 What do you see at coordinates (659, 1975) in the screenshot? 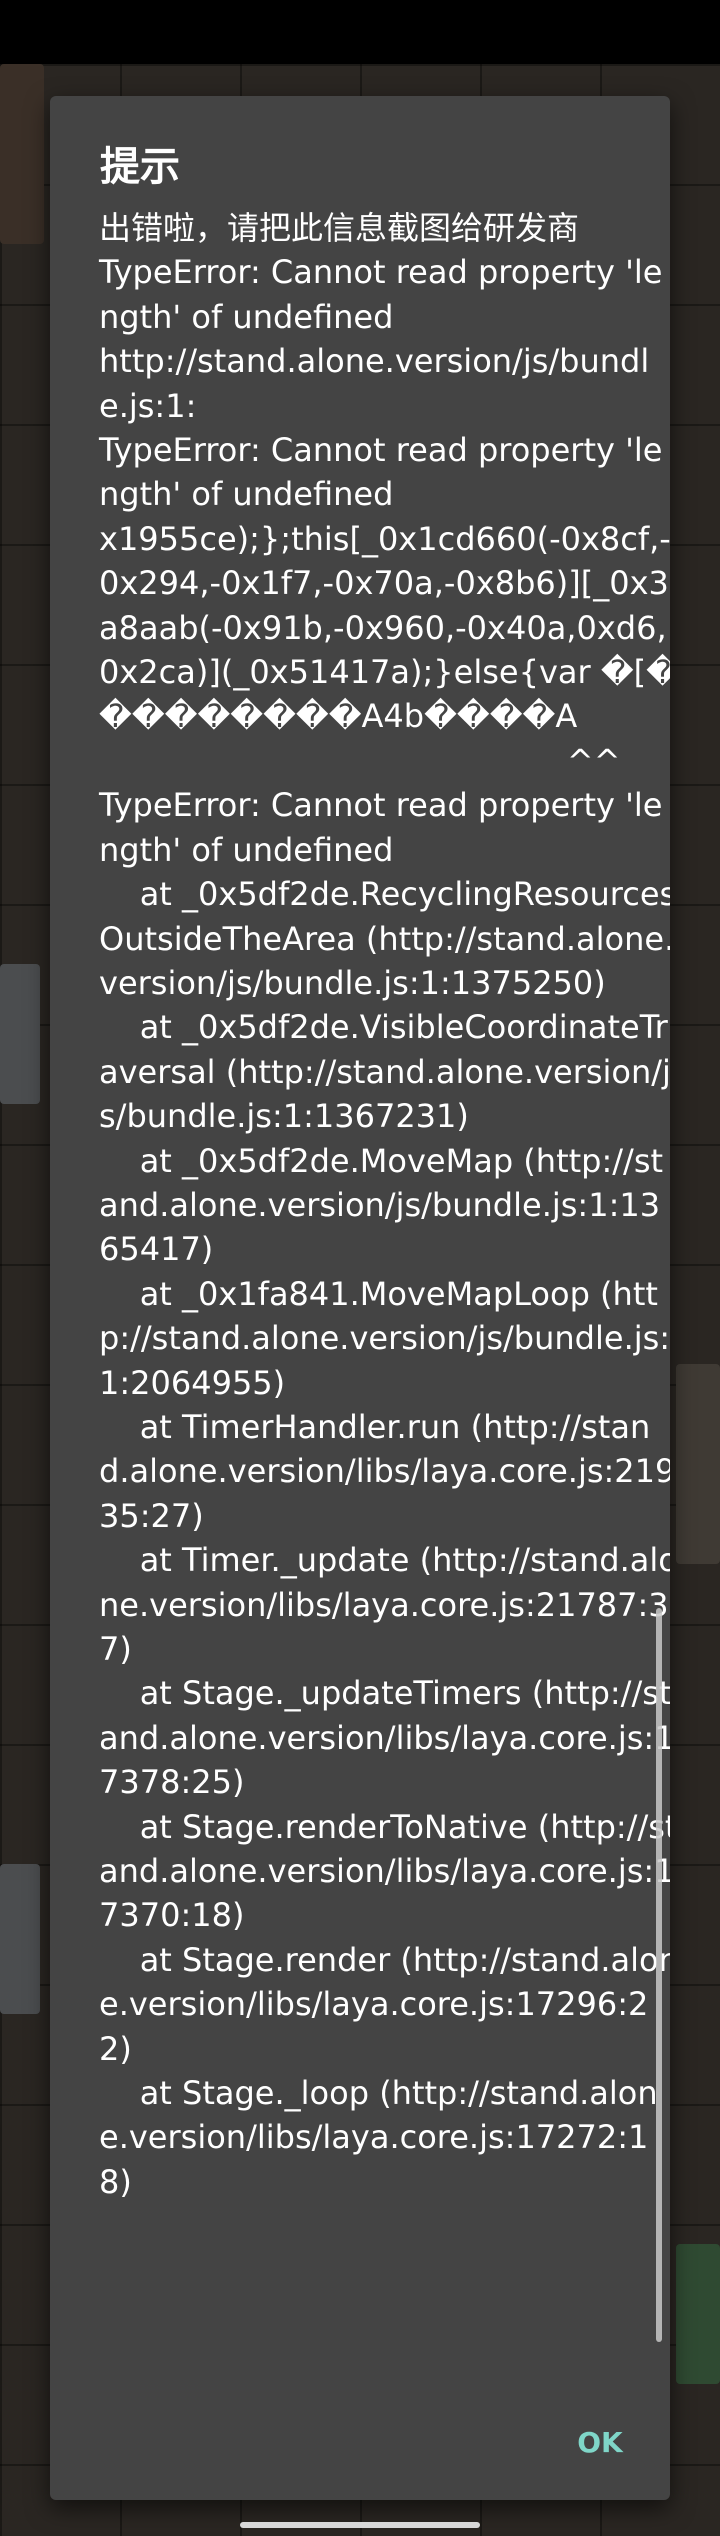
I see `scrollbar` at bounding box center [659, 1975].